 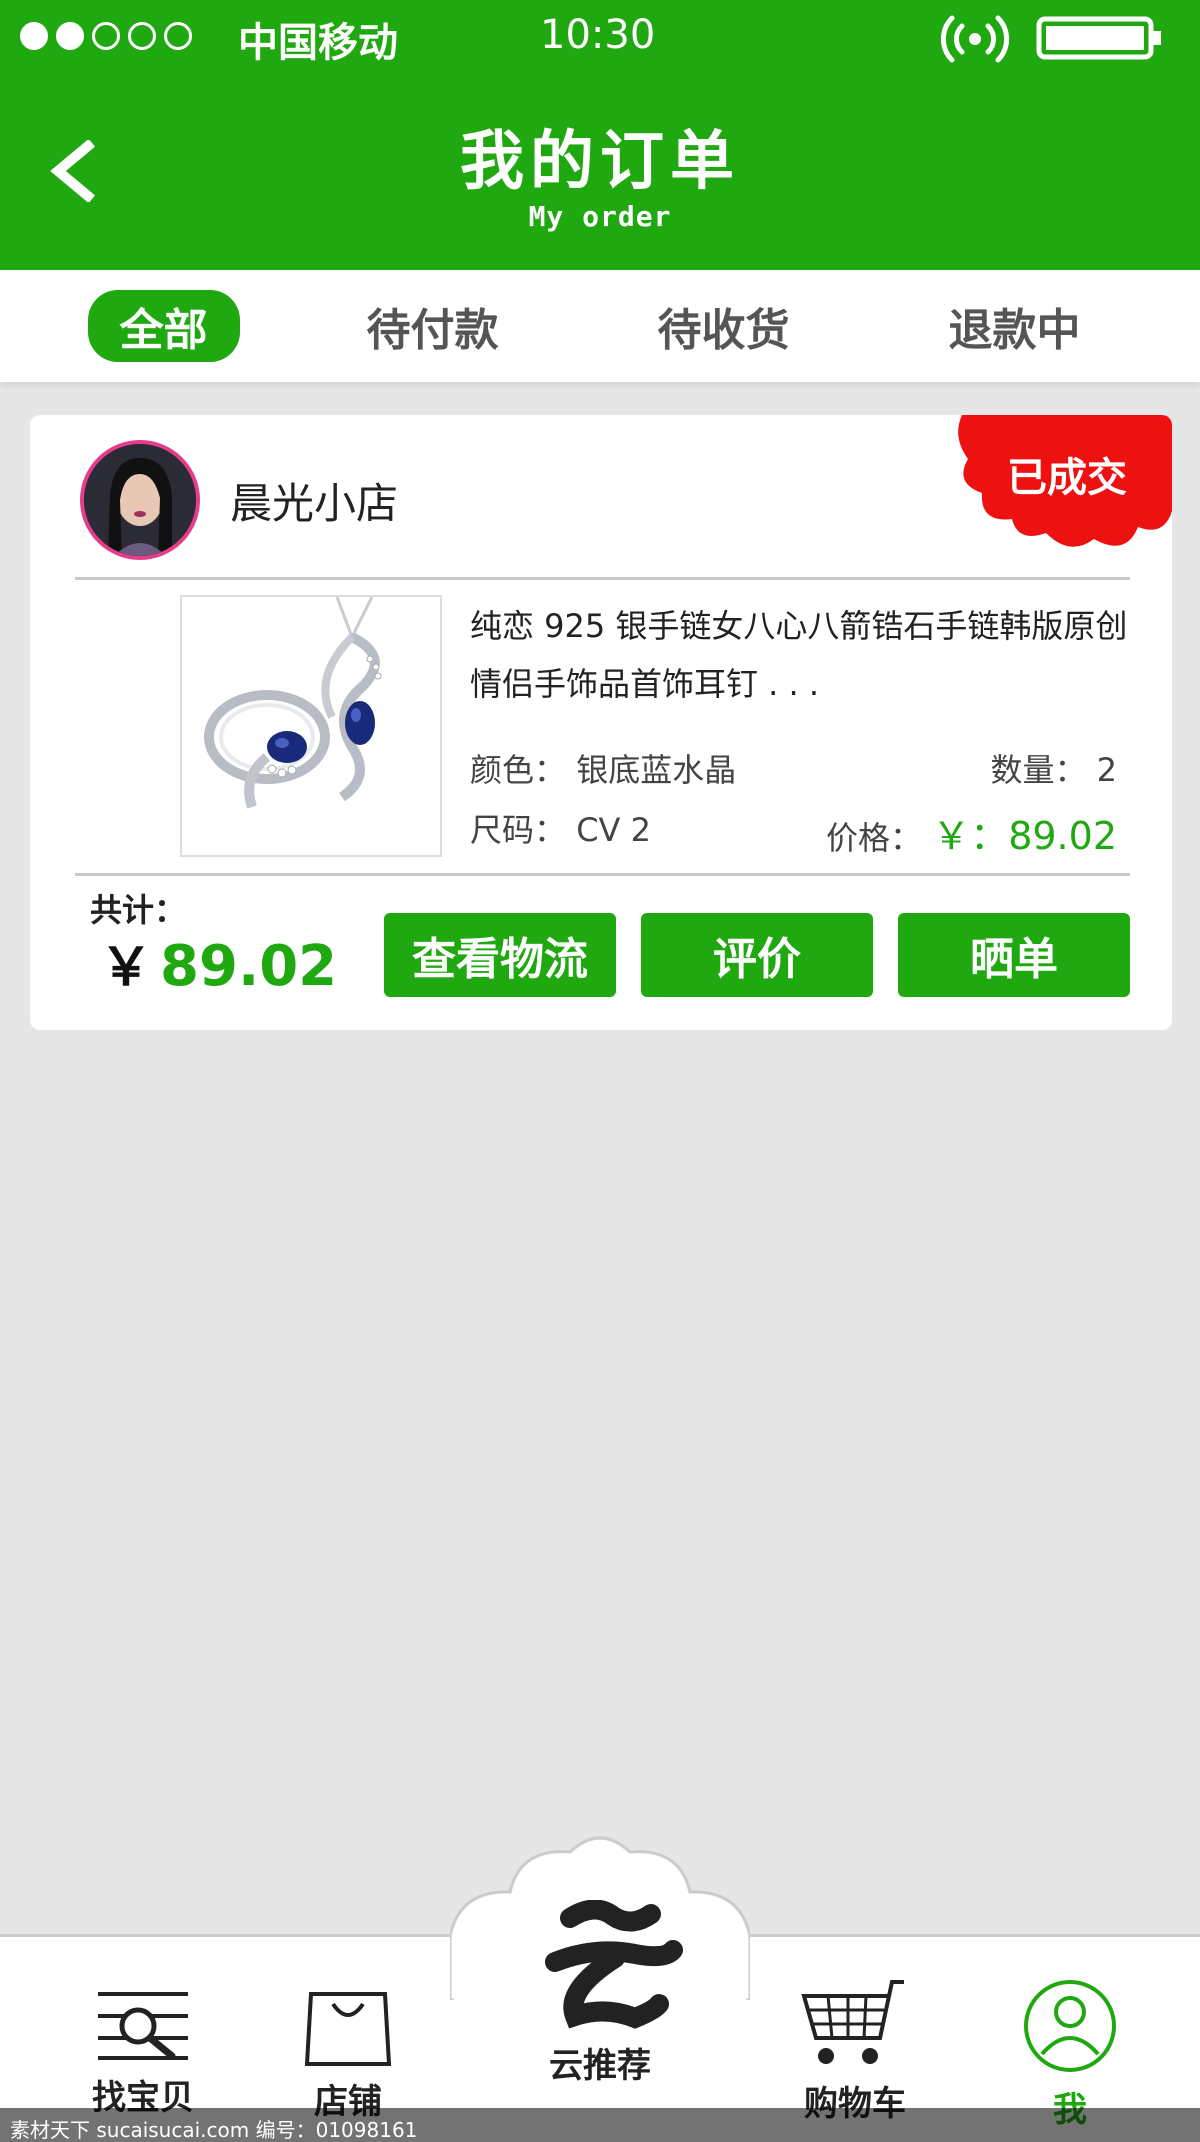 What do you see at coordinates (348, 2029) in the screenshot?
I see `shopping-bag-icon` at bounding box center [348, 2029].